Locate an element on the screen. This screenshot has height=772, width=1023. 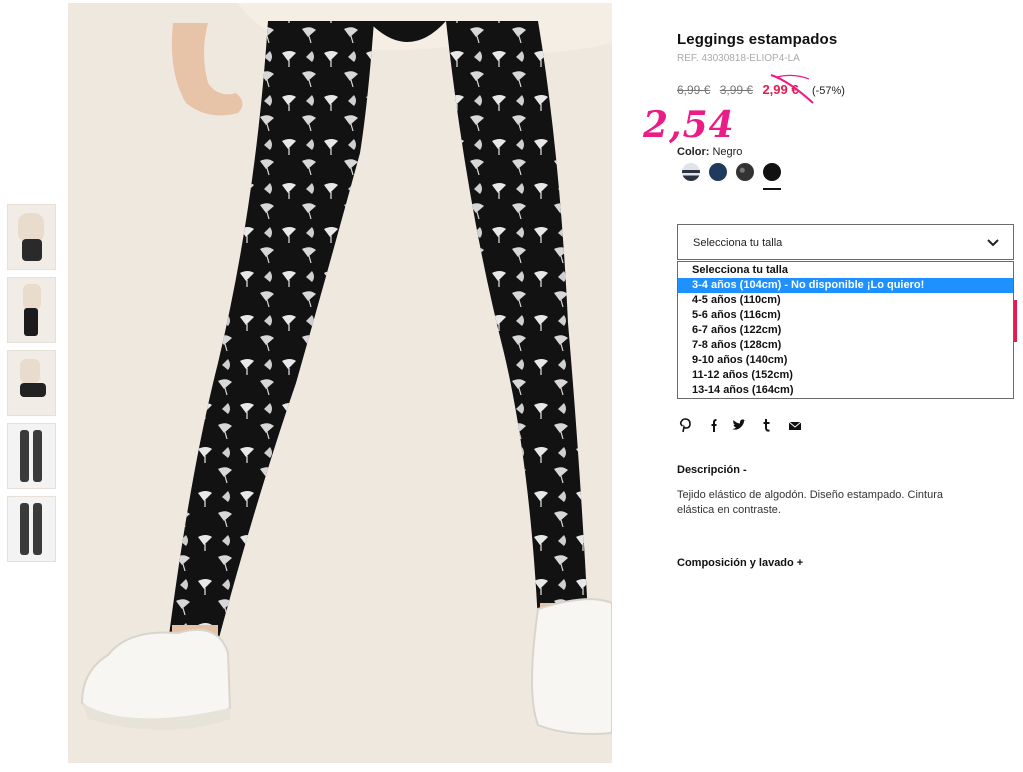
tumblr-icon is located at coordinates (767, 425).